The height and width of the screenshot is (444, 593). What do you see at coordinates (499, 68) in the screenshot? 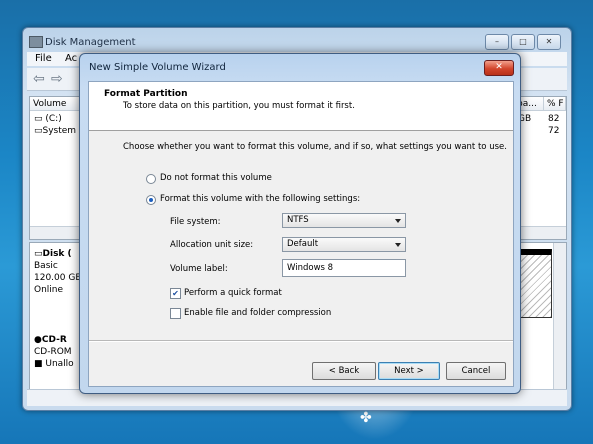
I see `wizard-close-button: ✕` at bounding box center [499, 68].